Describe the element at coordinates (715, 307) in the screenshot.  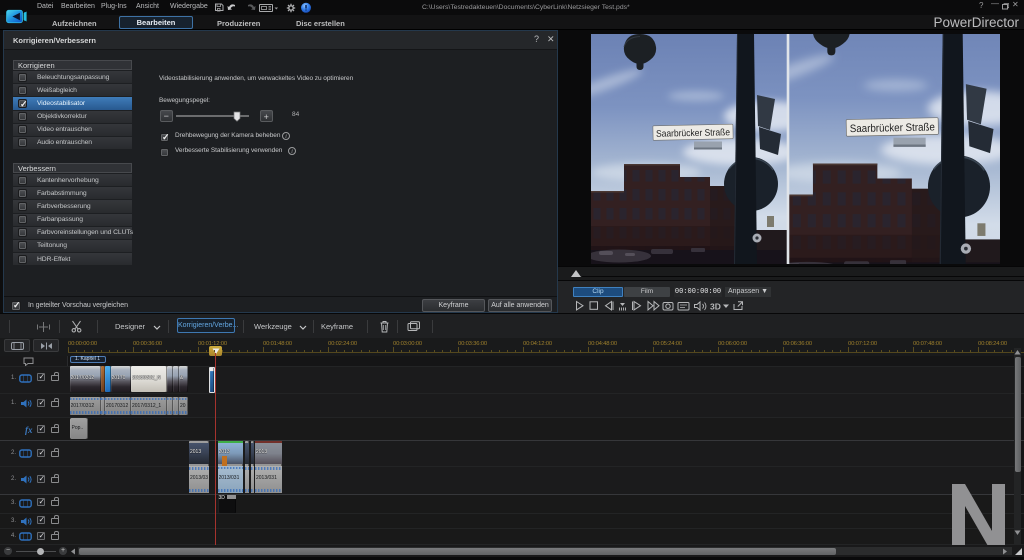
I see `svg-text: 3D` at that location.